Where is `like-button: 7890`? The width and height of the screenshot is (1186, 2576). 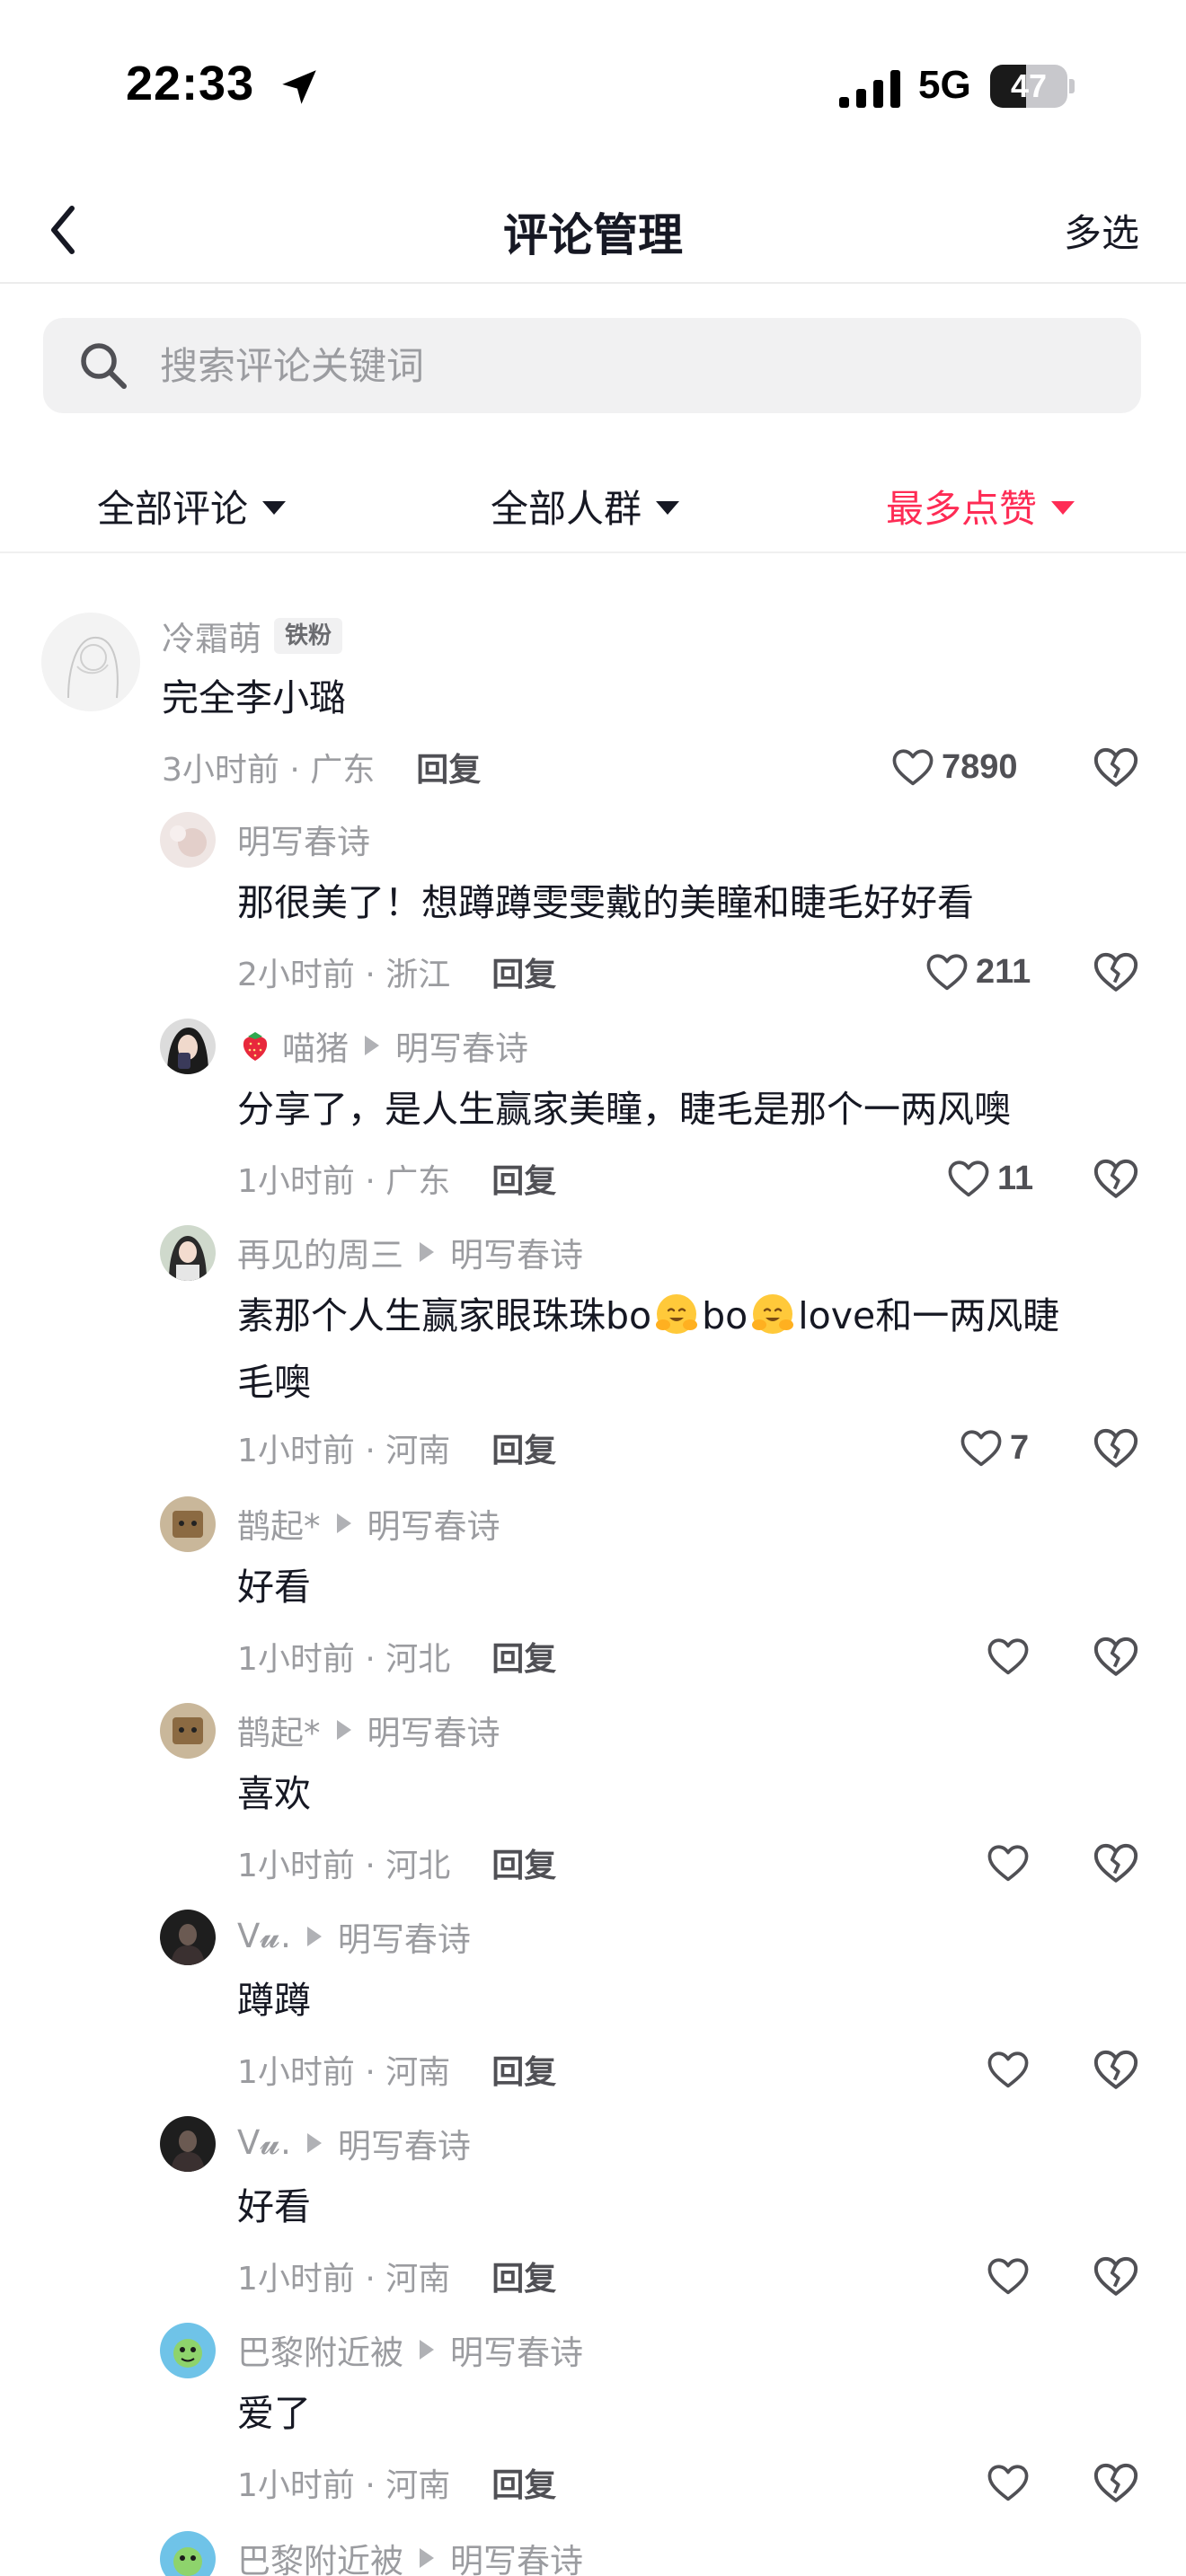
like-button: 7890 is located at coordinates (954, 767).